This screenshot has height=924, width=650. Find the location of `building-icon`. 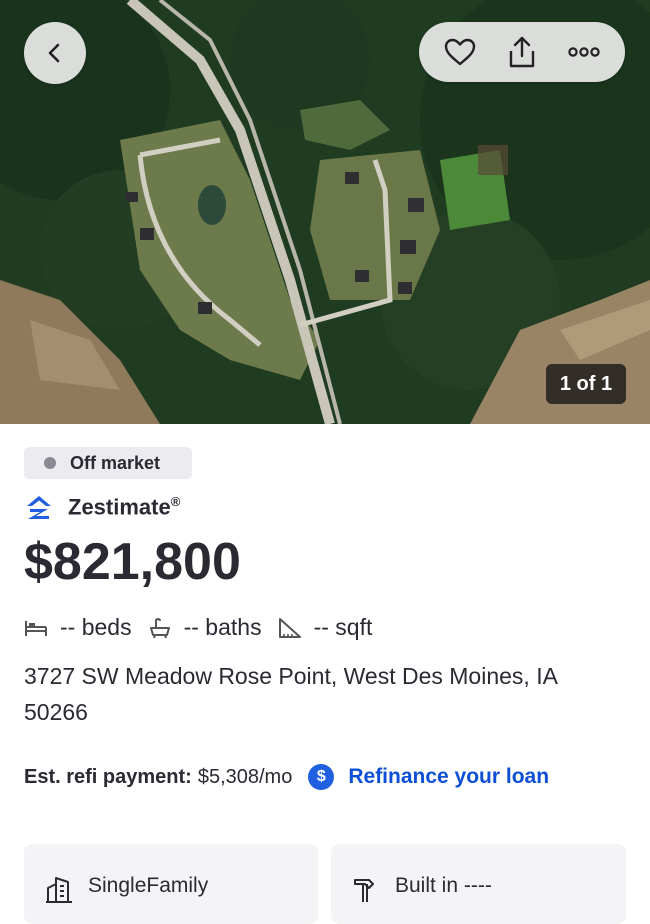

building-icon is located at coordinates (59, 890).